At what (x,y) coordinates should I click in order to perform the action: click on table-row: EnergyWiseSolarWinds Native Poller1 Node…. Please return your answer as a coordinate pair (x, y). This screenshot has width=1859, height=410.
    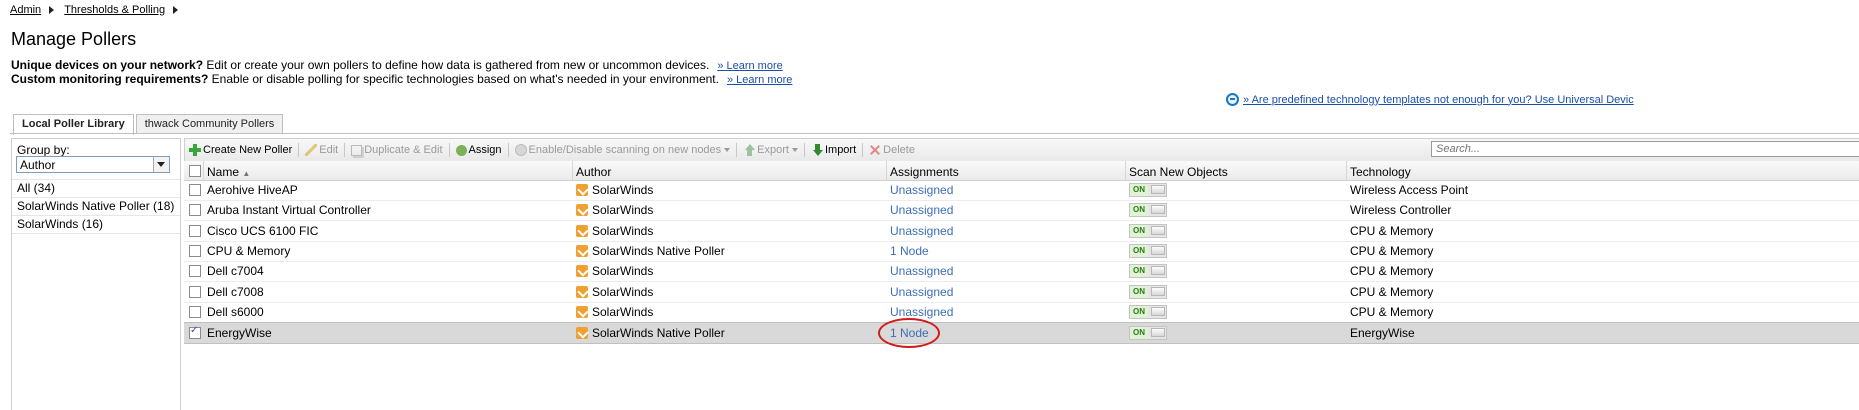
    Looking at the image, I should click on (1021, 333).